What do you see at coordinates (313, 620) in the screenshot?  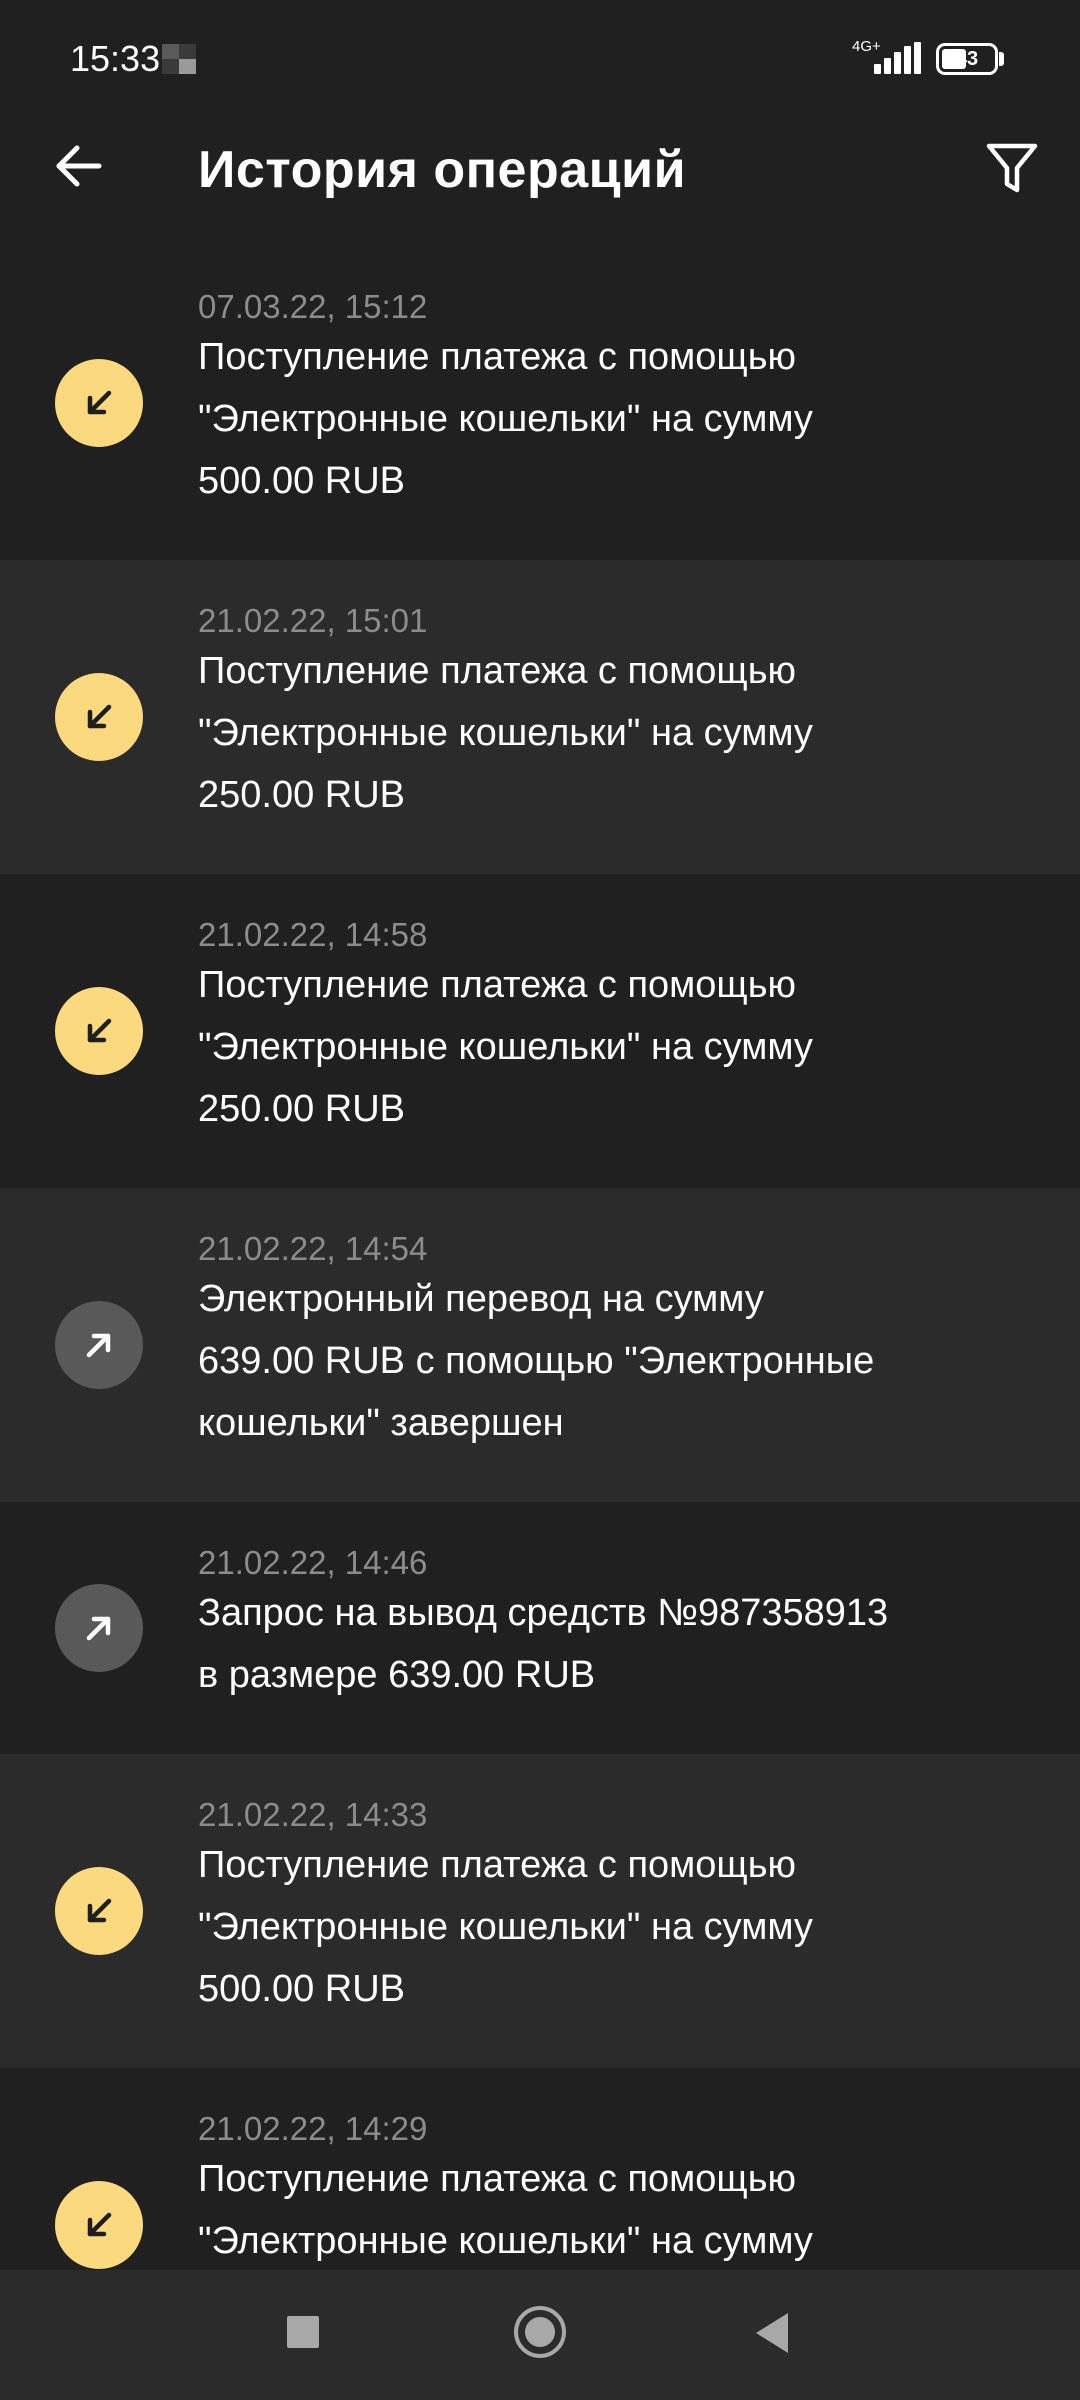 I see `transaction-date: 21.02.22, 15:01` at bounding box center [313, 620].